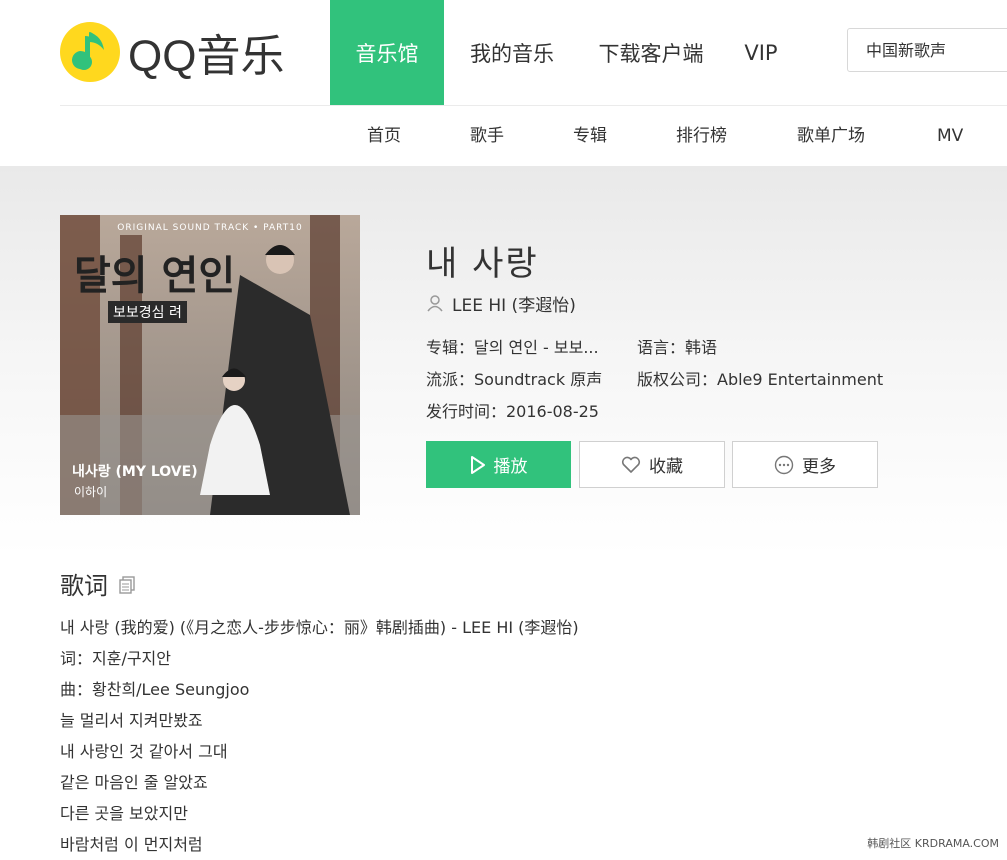 This screenshot has height=860, width=1007. Describe the element at coordinates (514, 305) in the screenshot. I see `singer-name: LEE HI (李遐怡)` at that location.